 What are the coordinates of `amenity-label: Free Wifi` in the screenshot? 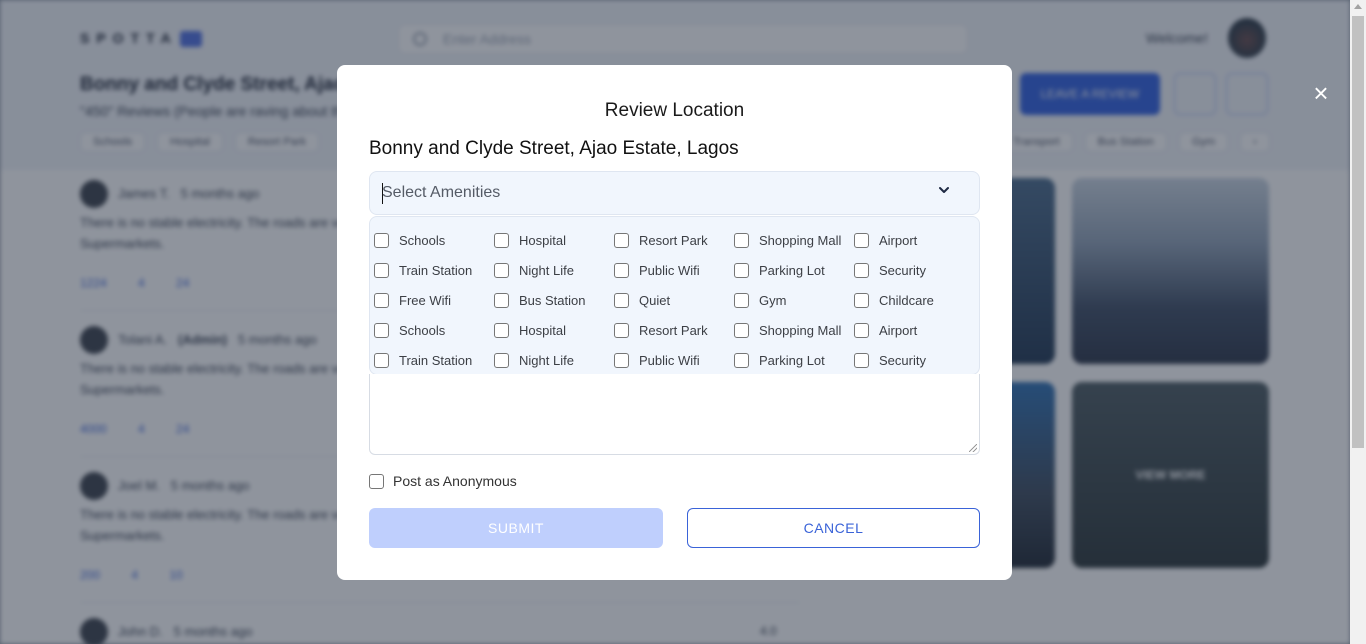 It's located at (425, 300).